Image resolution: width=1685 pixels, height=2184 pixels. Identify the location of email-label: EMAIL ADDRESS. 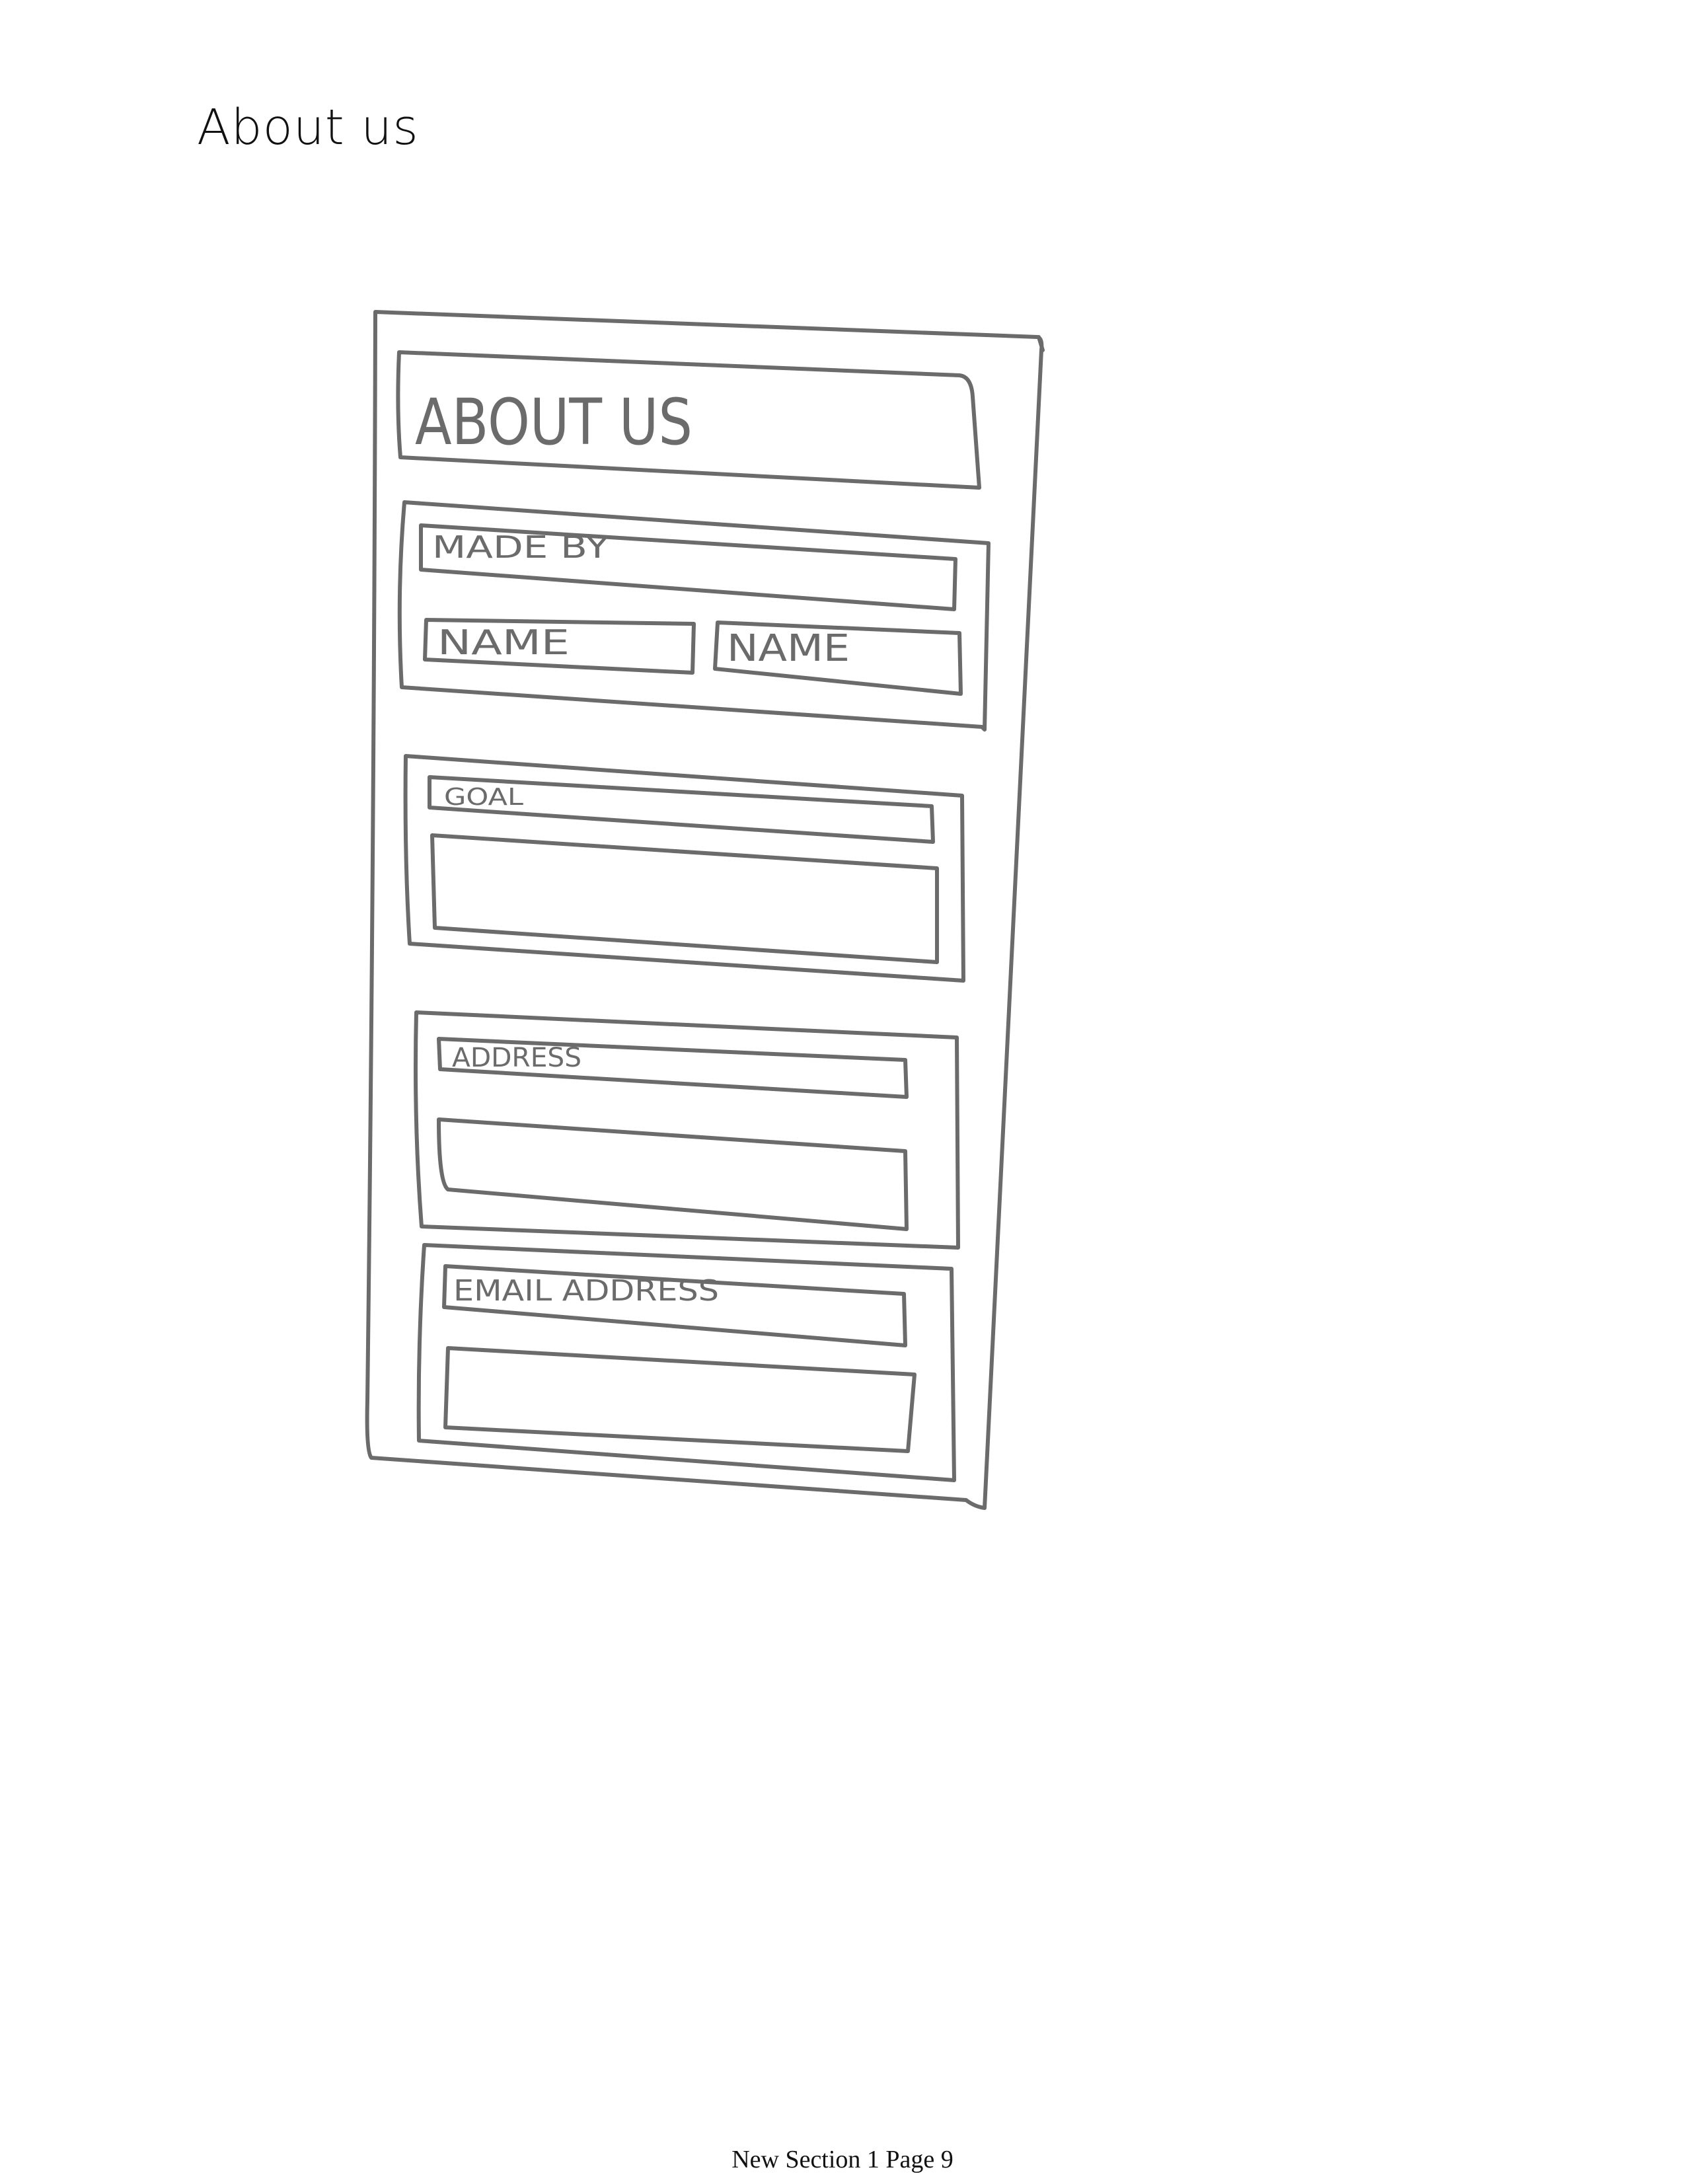
(586, 1291).